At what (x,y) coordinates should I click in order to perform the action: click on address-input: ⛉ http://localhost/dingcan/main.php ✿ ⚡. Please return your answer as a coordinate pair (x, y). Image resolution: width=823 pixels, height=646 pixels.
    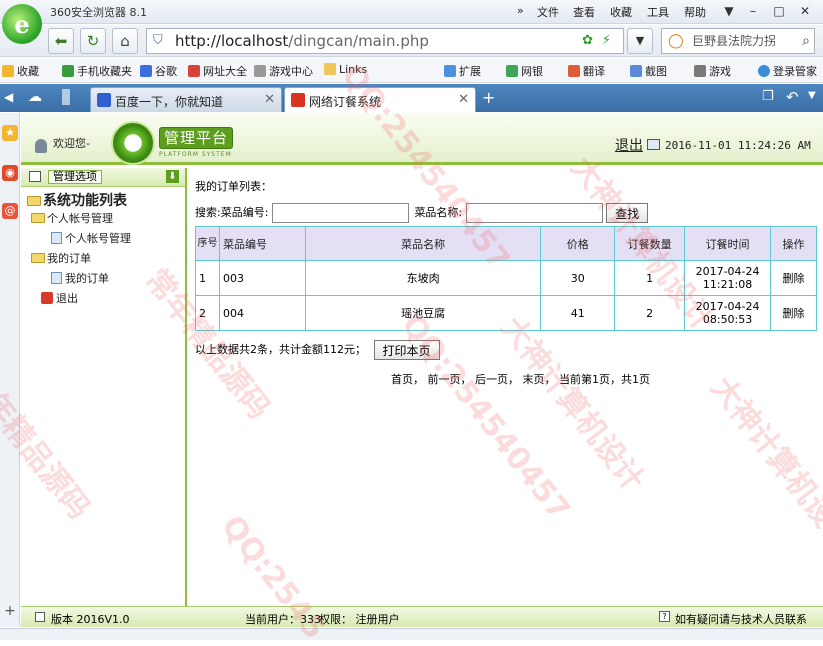
    Looking at the image, I should click on (385, 41).